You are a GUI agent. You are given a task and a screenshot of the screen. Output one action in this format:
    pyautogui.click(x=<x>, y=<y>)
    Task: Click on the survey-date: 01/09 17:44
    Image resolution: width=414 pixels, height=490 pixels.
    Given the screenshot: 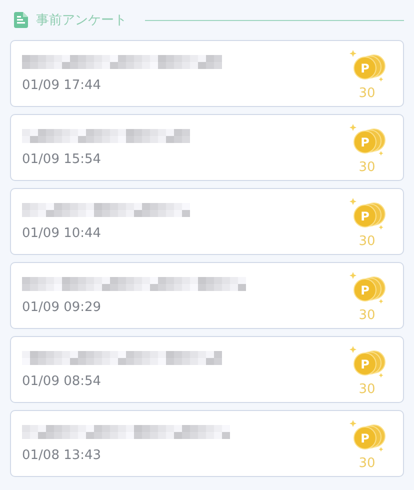 What is the action you would take?
    pyautogui.click(x=62, y=85)
    